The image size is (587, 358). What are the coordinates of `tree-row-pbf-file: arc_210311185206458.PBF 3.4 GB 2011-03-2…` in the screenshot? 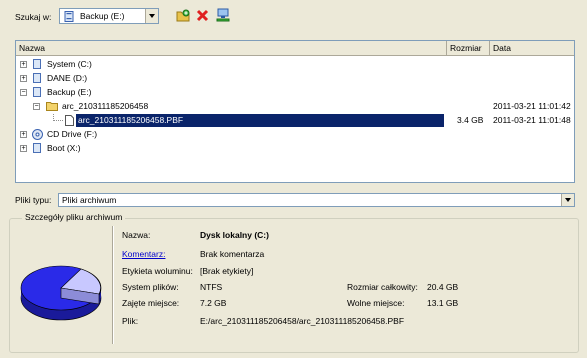 It's located at (295, 120).